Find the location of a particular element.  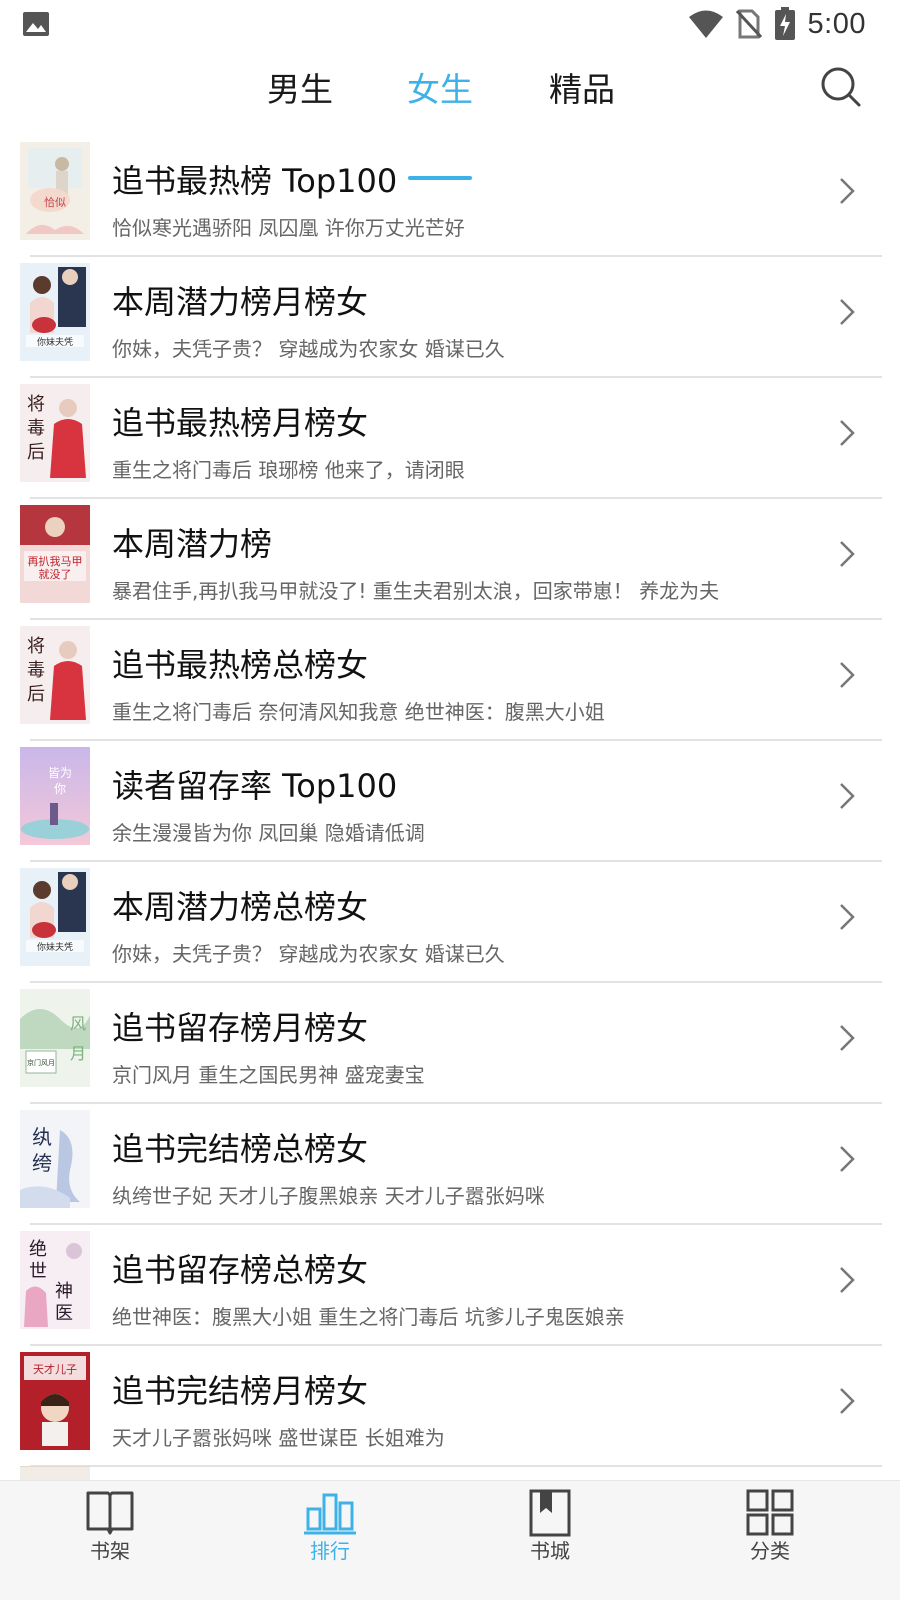

rank-title: 读者留存率 Top100 is located at coordinates (255, 786).